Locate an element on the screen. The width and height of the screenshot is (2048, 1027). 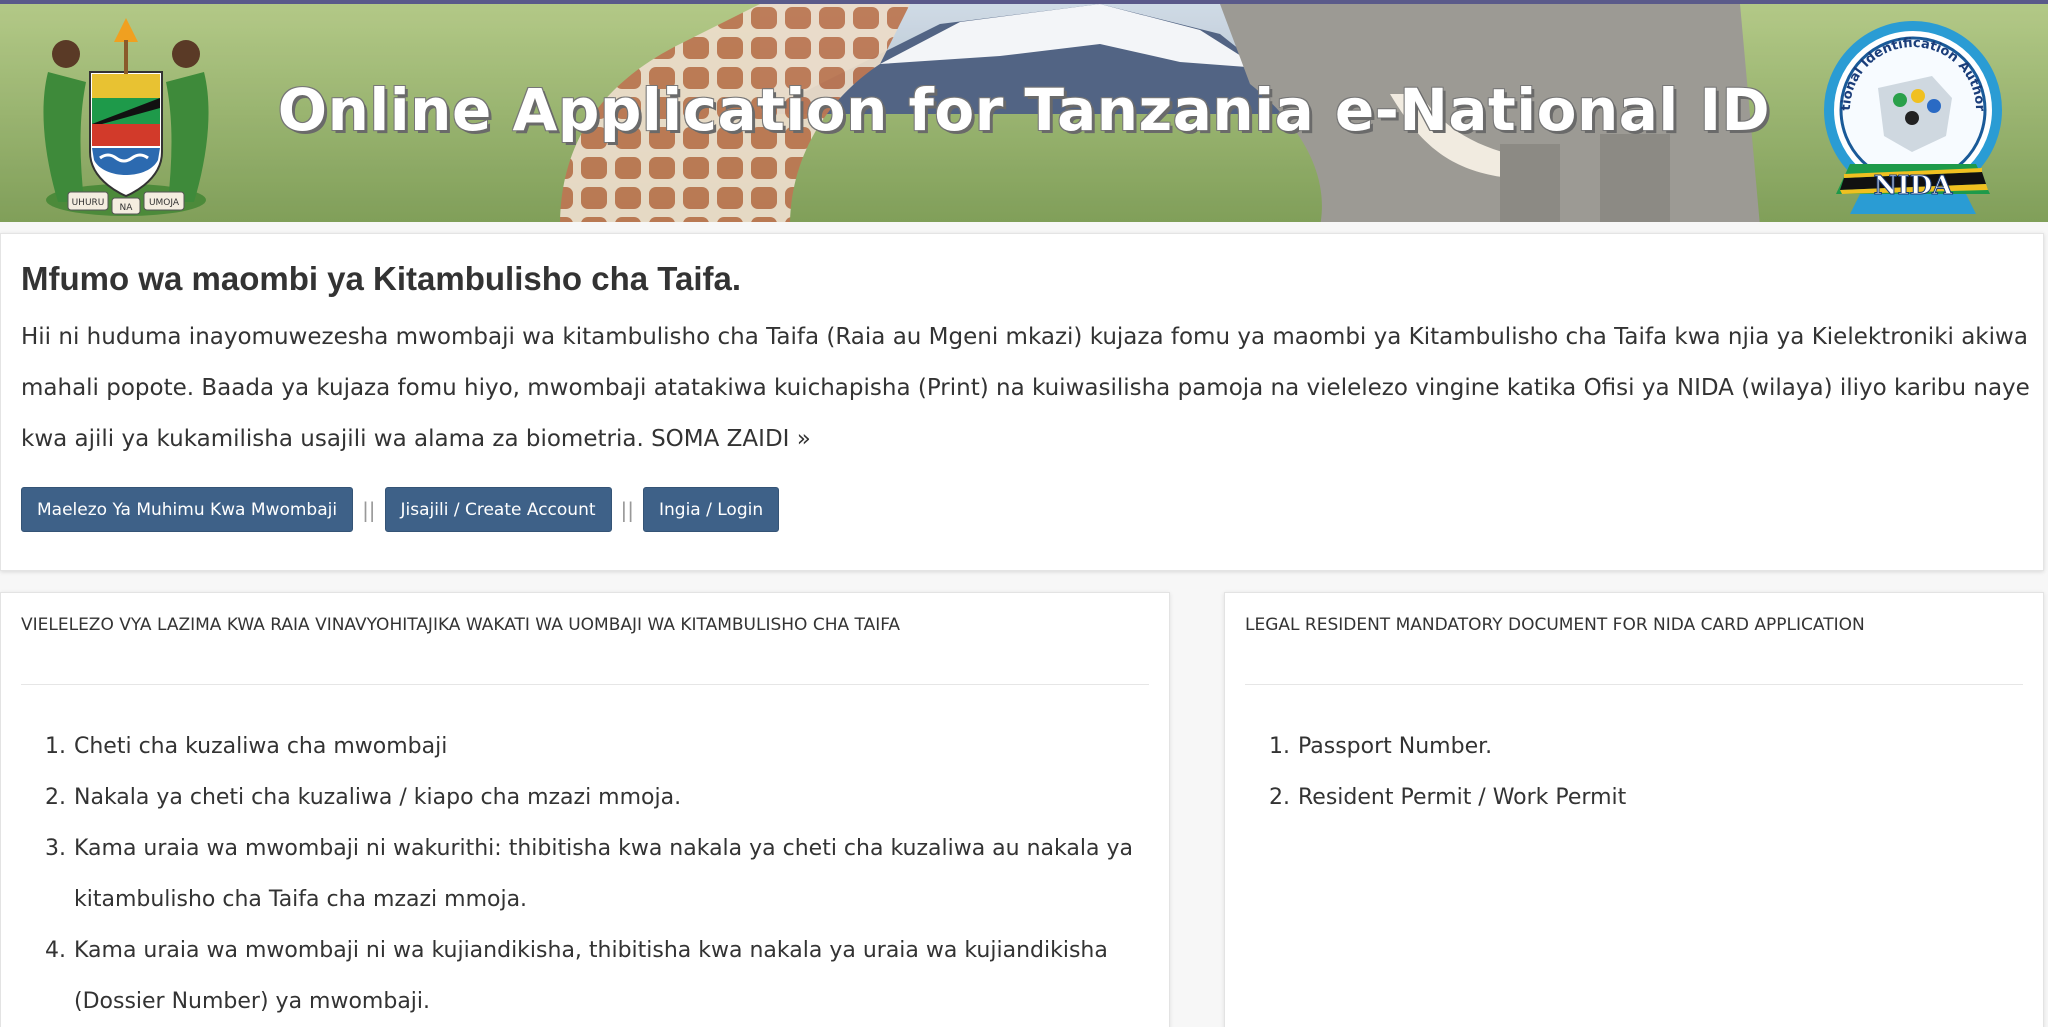
applicant-info-button: Maelezo Ya Muhimu Kwa Mwombaji is located at coordinates (187, 509).